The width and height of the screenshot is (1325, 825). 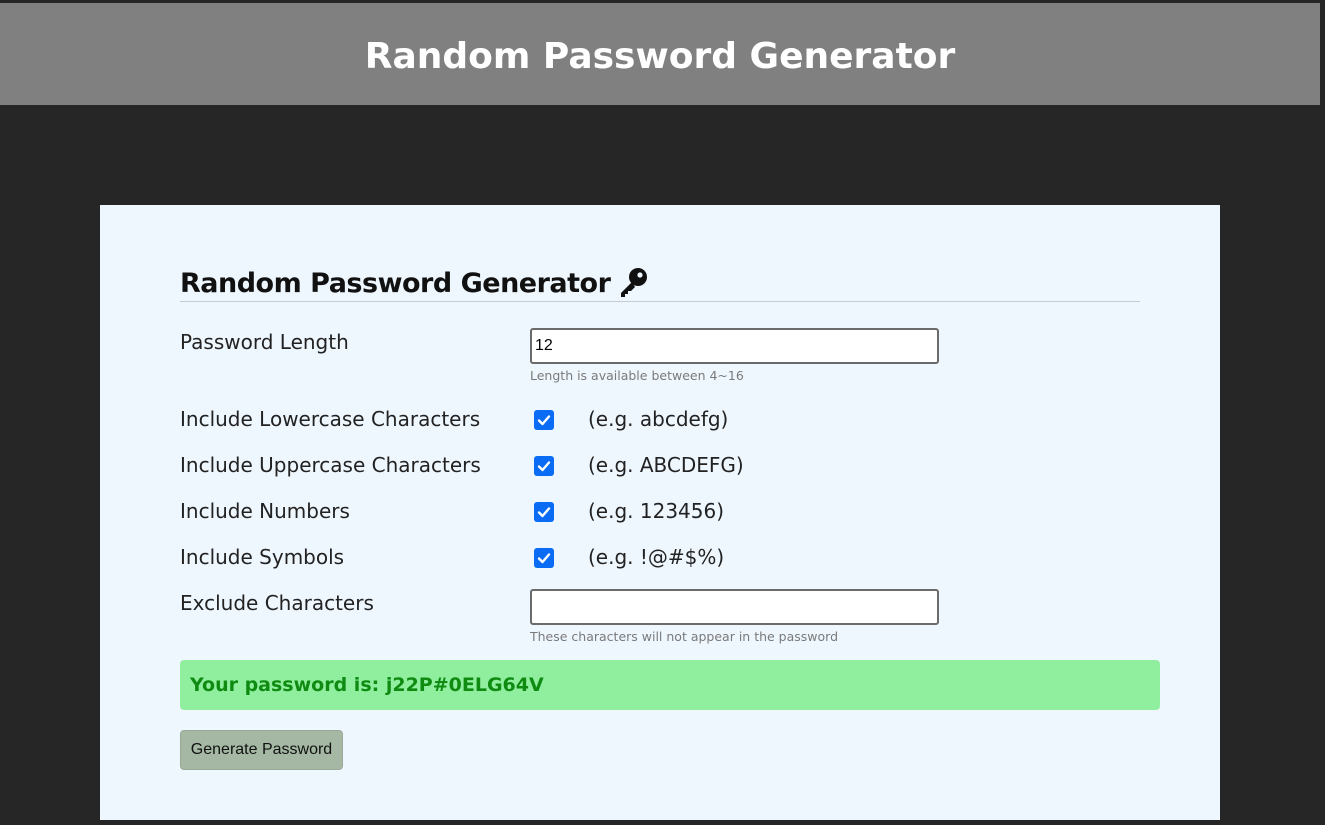 I want to click on card-header: Random Password Generator, so click(x=660, y=283).